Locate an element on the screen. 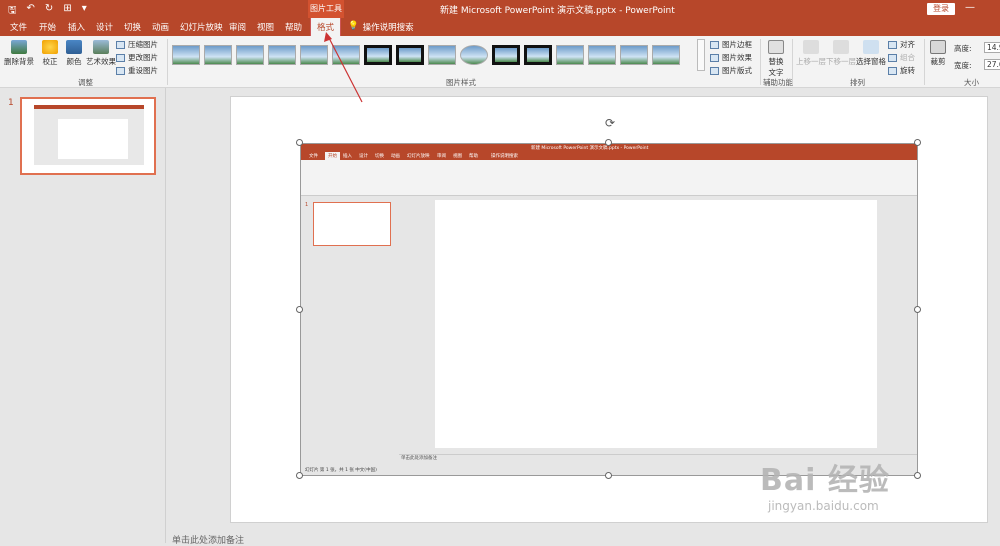  send-backward-icon is located at coordinates (841, 47).